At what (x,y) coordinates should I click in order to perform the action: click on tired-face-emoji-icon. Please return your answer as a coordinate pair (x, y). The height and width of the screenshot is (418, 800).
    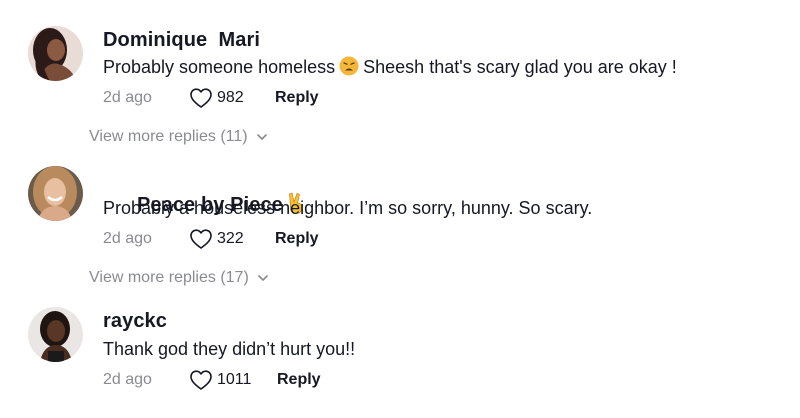
    Looking at the image, I should click on (349, 69).